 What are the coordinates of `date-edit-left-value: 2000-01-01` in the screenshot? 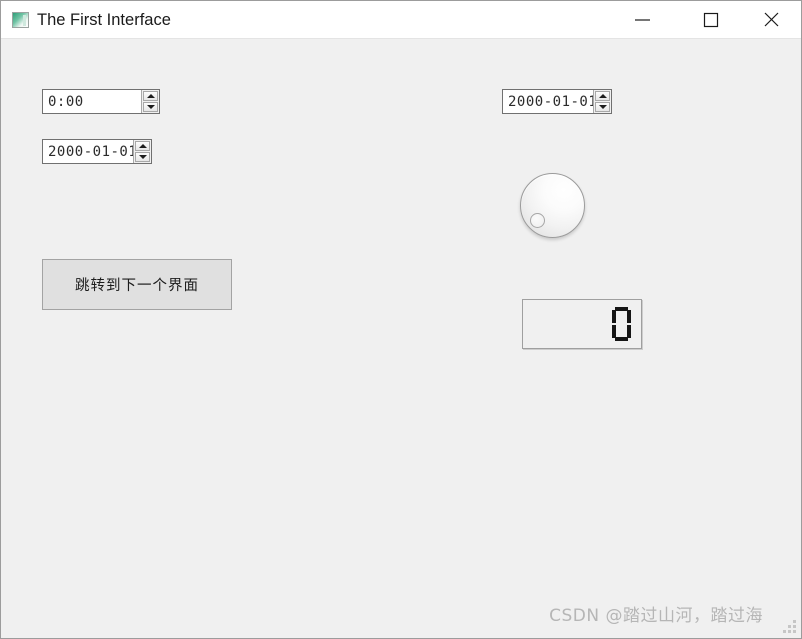 It's located at (90, 151).